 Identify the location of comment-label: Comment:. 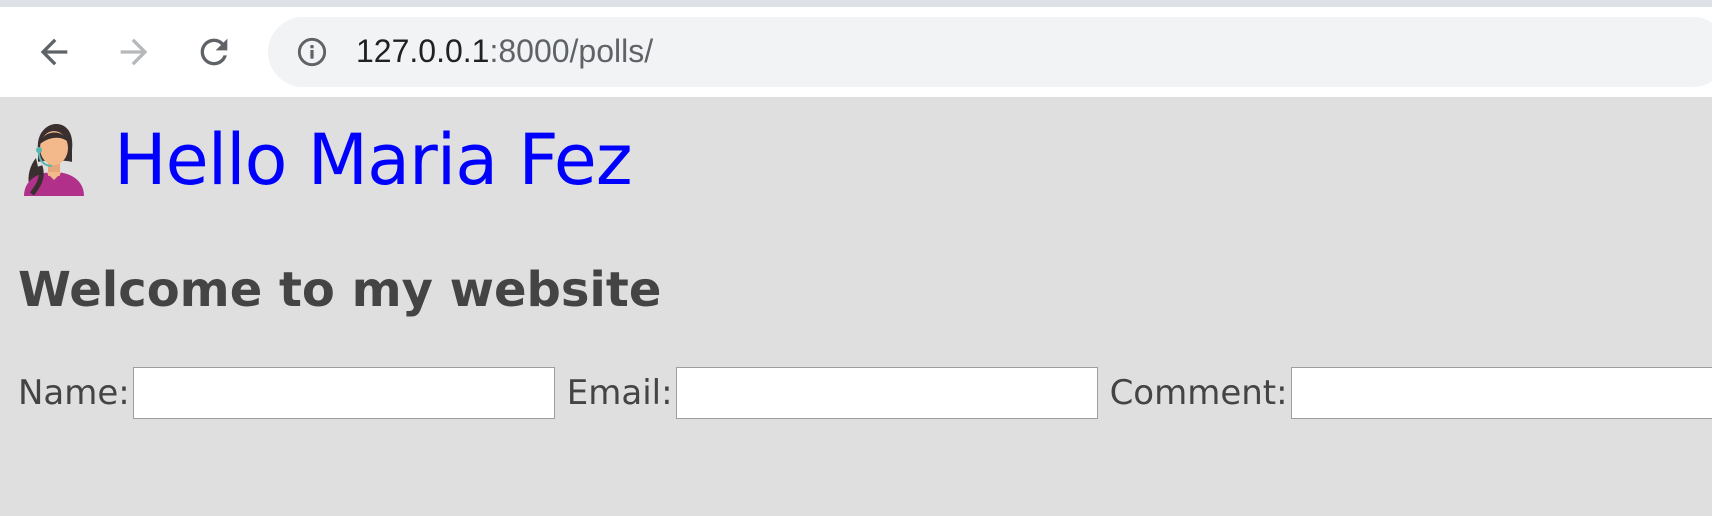
(1198, 393).